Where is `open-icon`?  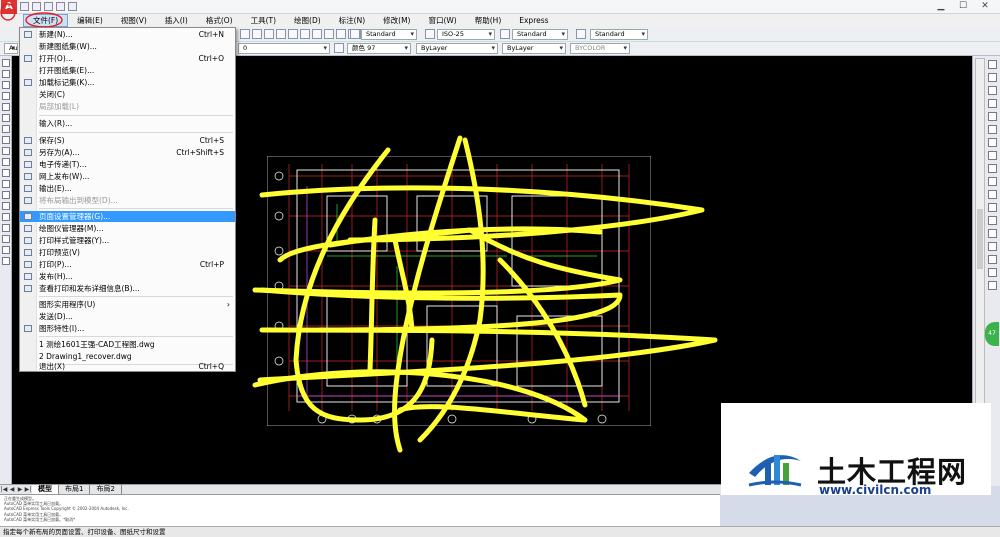 open-icon is located at coordinates (36, 6).